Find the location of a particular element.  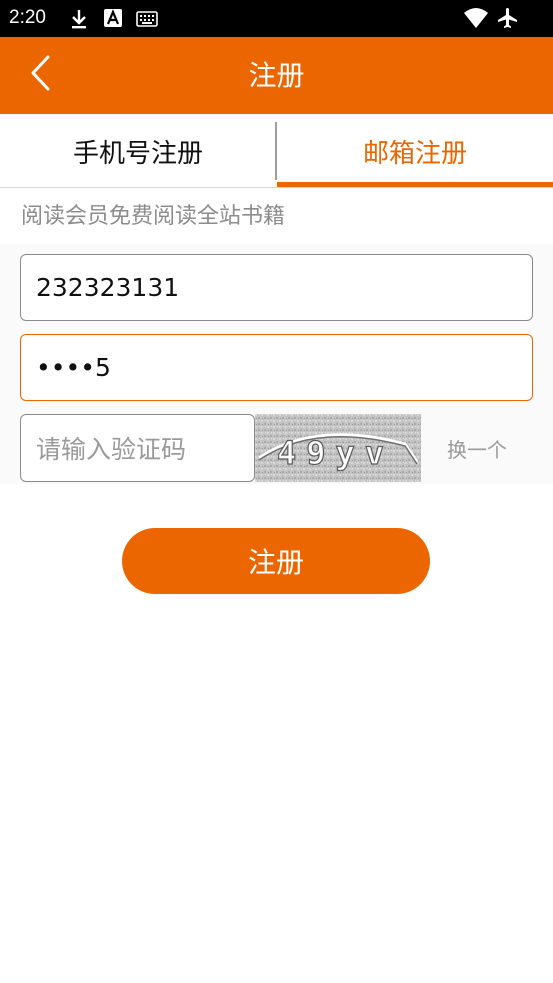

keyboard-icon is located at coordinates (147, 21).